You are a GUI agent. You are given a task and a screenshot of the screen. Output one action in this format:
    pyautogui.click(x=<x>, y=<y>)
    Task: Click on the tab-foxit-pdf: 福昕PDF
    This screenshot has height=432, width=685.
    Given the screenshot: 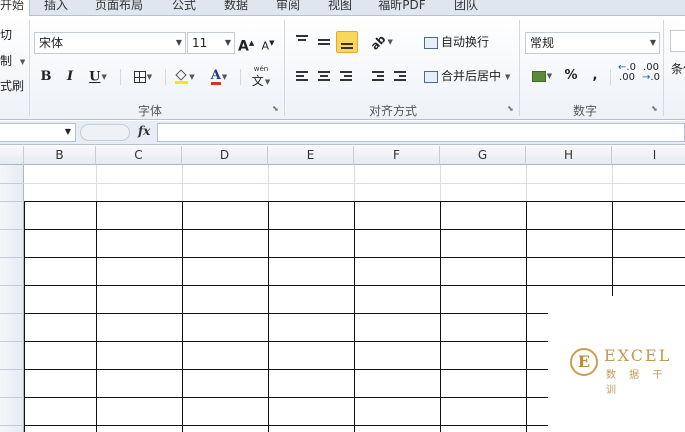 What is the action you would take?
    pyautogui.click(x=402, y=8)
    